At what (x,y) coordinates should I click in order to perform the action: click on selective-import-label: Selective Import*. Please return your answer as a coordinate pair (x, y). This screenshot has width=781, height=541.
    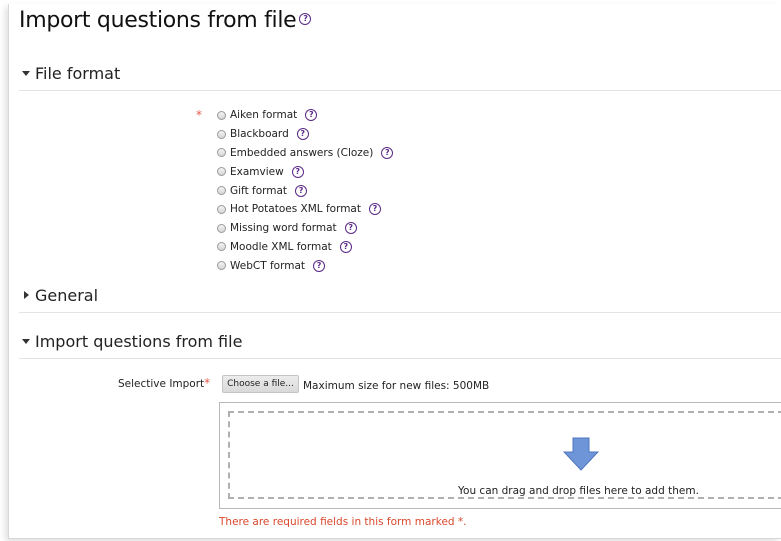
    Looking at the image, I should click on (164, 383).